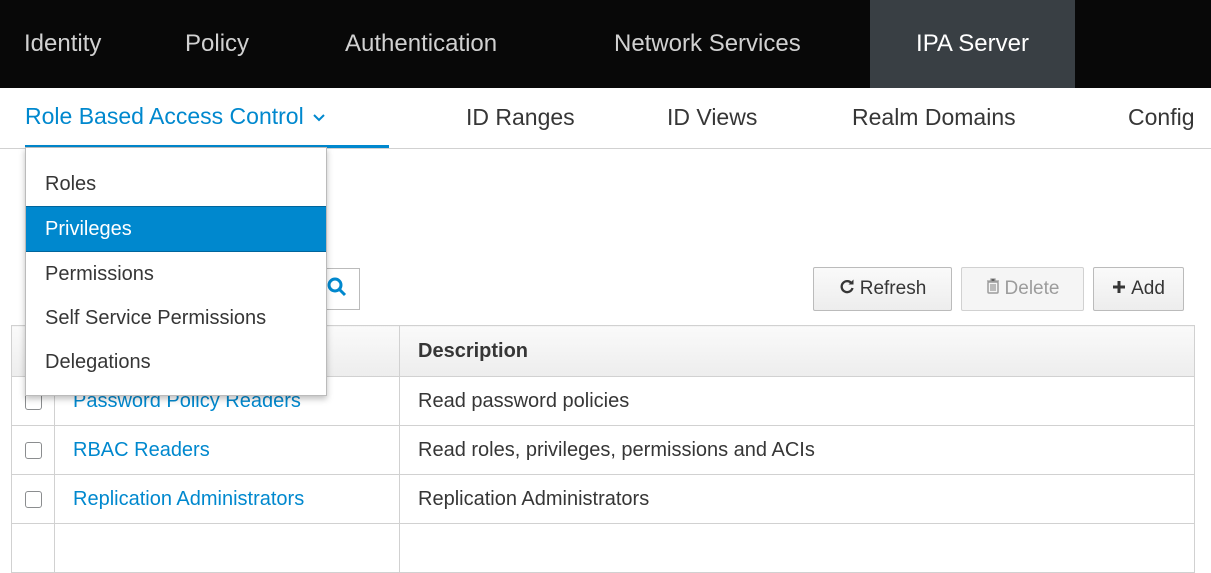  Describe the element at coordinates (164, 116) in the screenshot. I see `subnav-label: Role Based Access Control` at that location.